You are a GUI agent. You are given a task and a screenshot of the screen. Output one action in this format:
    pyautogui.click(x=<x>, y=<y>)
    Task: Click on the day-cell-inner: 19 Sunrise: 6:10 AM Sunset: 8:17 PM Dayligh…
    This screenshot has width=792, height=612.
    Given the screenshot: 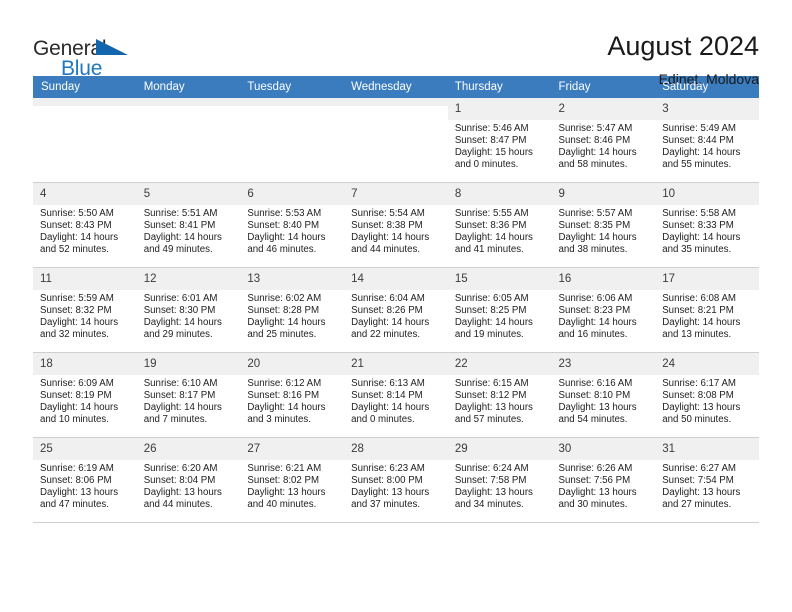 What is the action you would take?
    pyautogui.click(x=188, y=395)
    